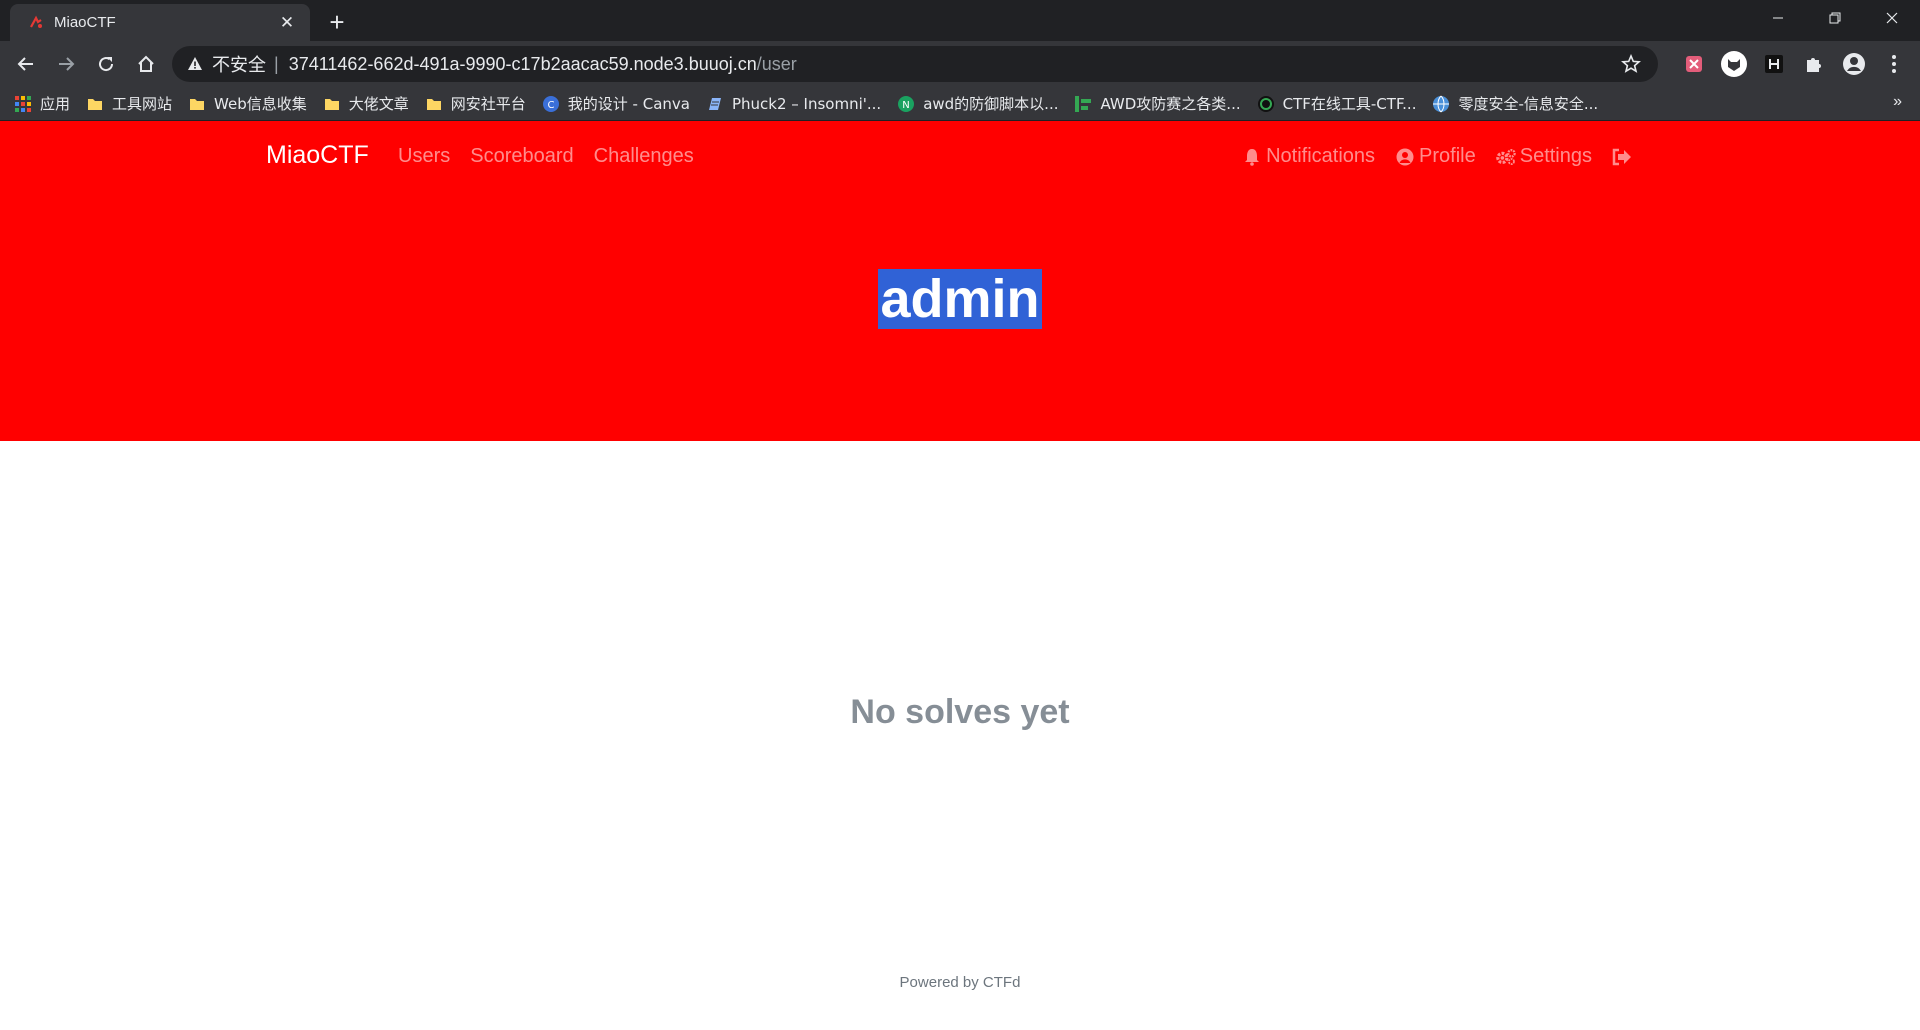 The image size is (1920, 1030). I want to click on powered-by-link: Powered by CTFd, so click(960, 982).